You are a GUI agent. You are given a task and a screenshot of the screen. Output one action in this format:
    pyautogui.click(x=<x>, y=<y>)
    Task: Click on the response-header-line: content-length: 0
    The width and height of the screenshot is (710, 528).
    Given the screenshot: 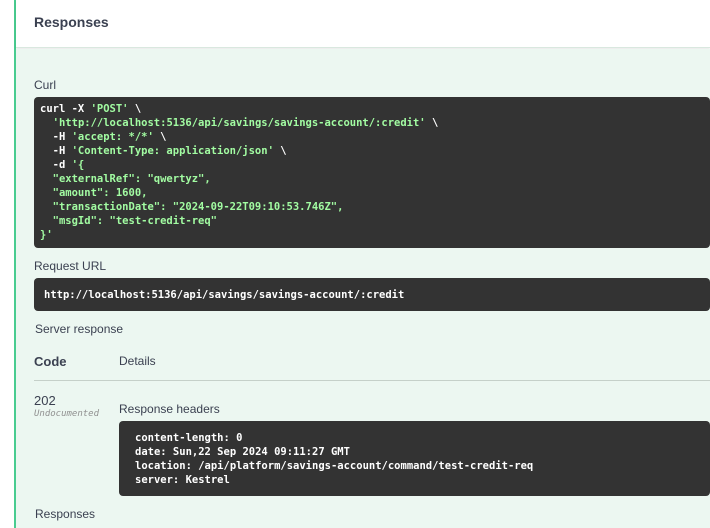 What is the action you would take?
    pyautogui.click(x=189, y=438)
    